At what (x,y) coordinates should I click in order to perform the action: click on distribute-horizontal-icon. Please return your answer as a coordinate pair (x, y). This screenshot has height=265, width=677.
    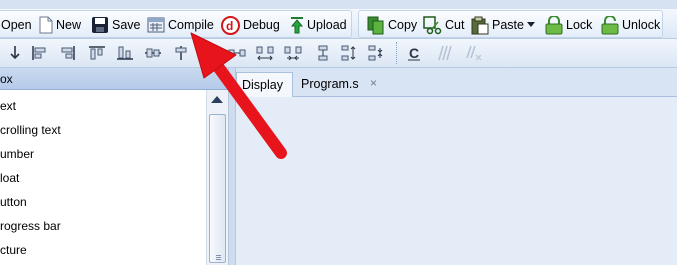
    Looking at the image, I should click on (237, 53).